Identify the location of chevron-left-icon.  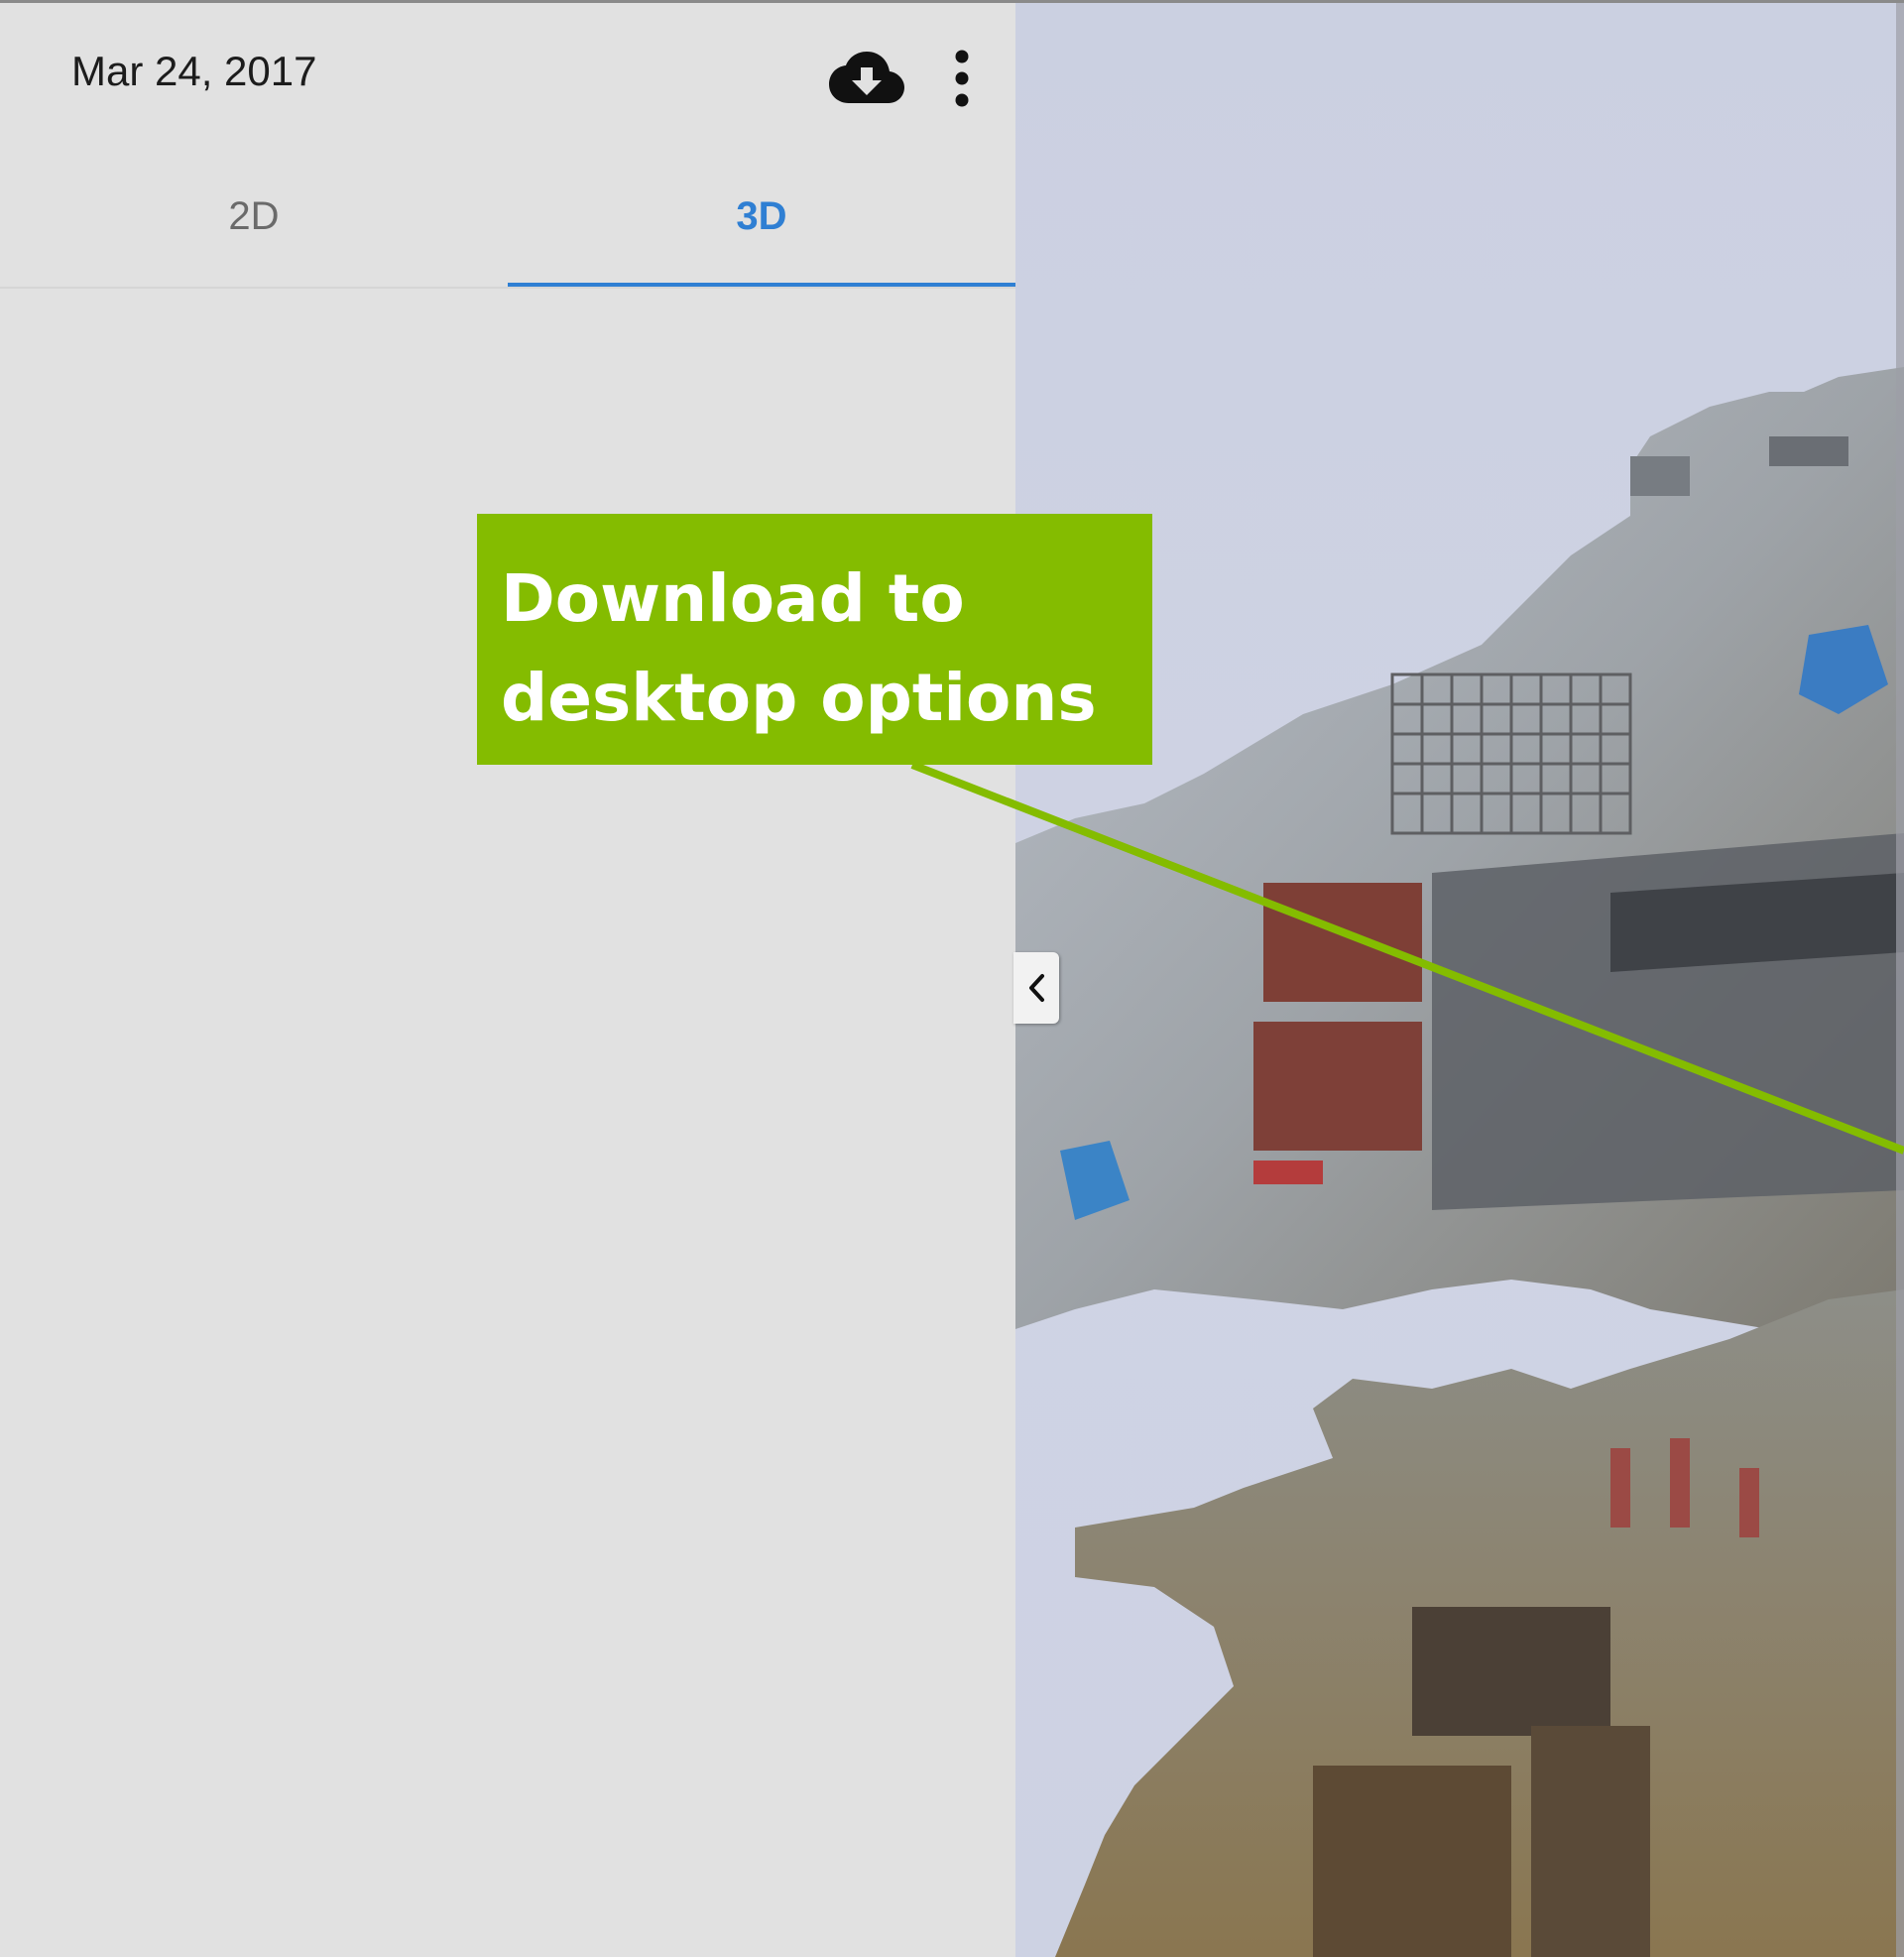
(1036, 988).